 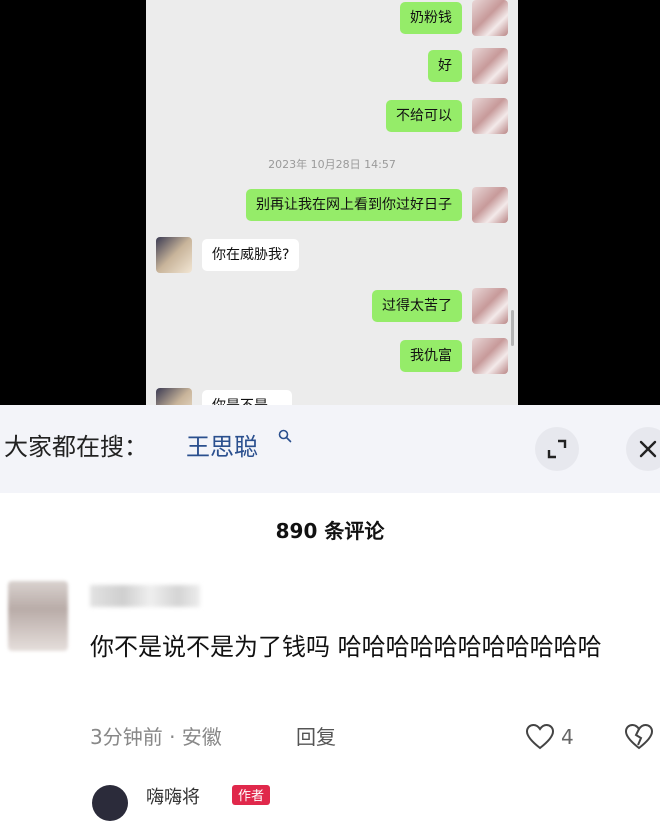 I want to click on expand-icon, so click(x=557, y=449).